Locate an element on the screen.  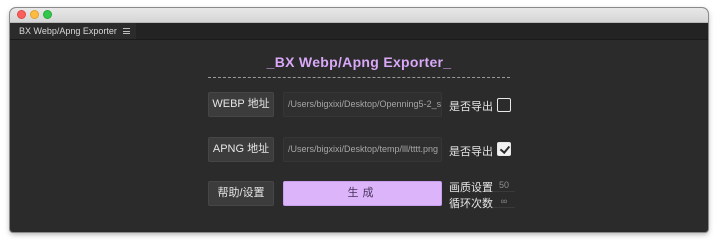
webp-path-button: WEBP 地址 is located at coordinates (241, 104).